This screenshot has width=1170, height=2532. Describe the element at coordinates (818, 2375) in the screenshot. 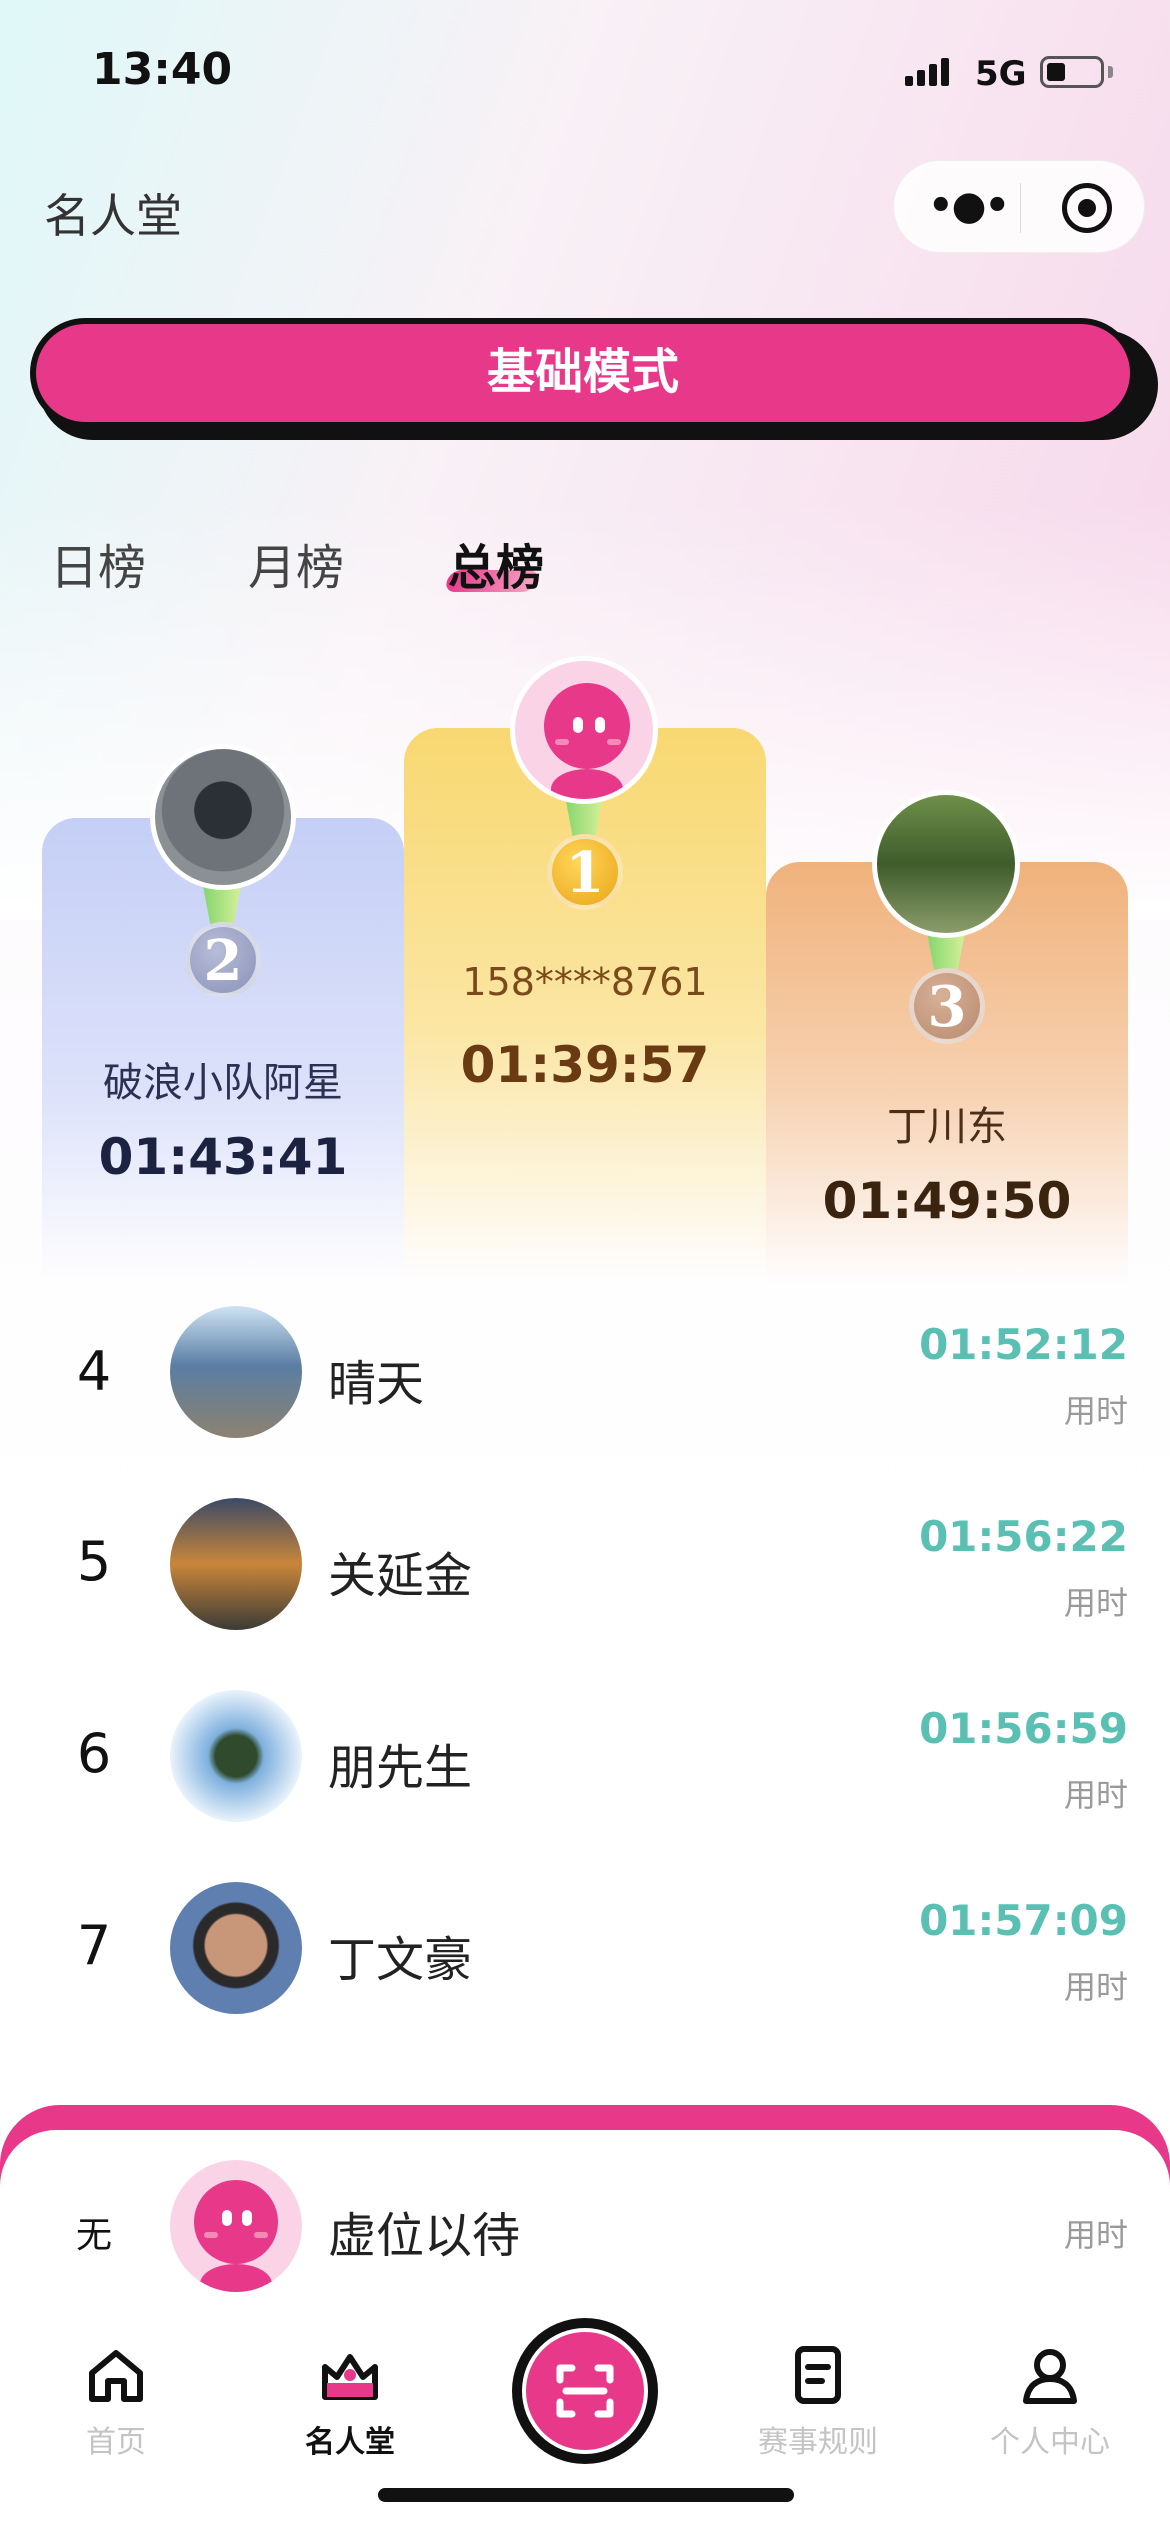

I see `rules-icon` at that location.